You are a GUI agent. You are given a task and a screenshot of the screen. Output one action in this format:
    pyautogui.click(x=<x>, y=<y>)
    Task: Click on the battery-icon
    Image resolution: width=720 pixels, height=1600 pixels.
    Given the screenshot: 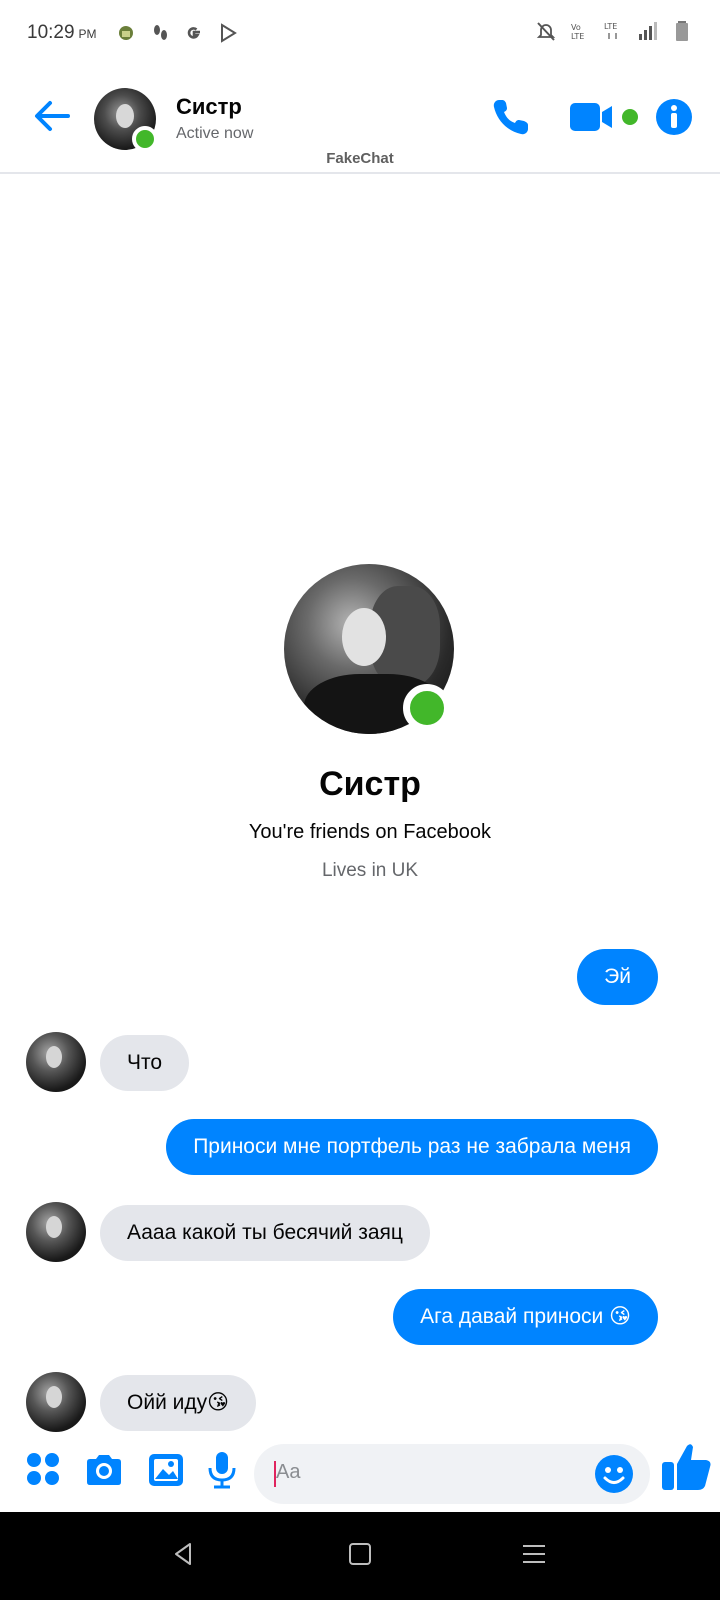 What is the action you would take?
    pyautogui.click(x=682, y=31)
    